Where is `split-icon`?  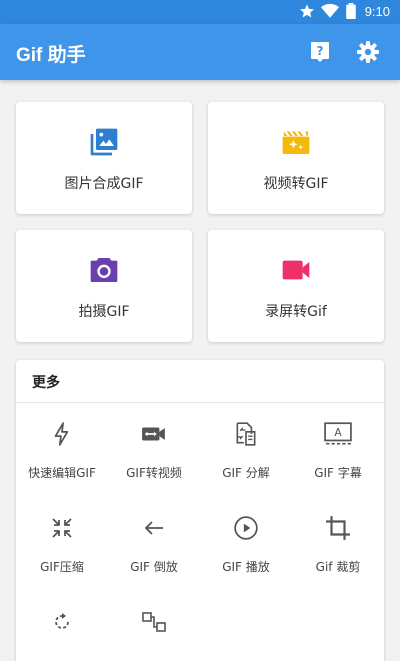 split-icon is located at coordinates (246, 434).